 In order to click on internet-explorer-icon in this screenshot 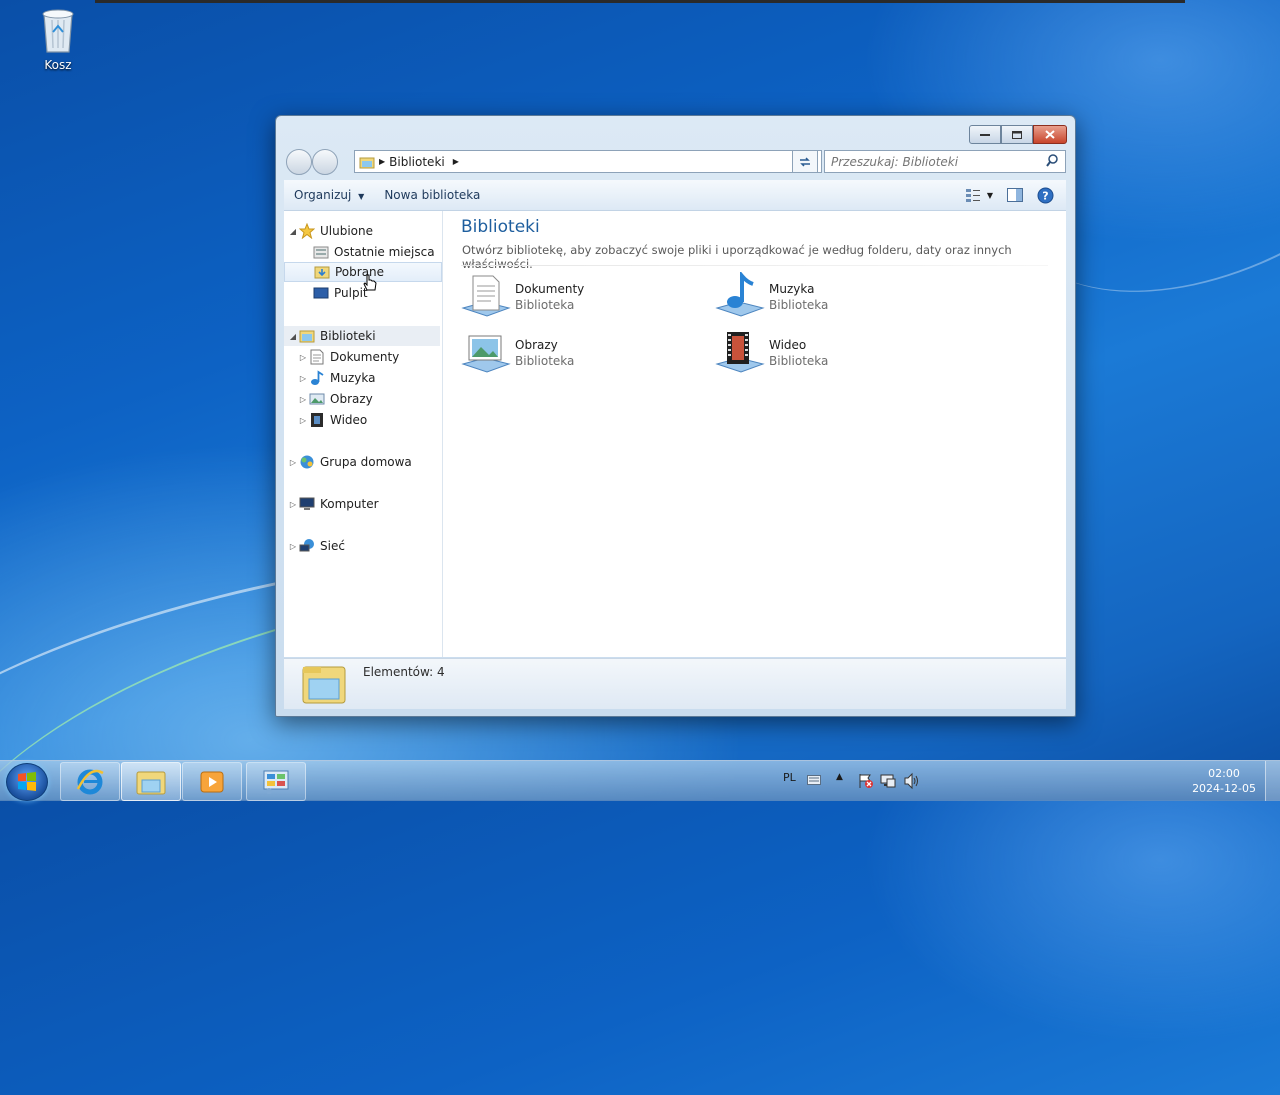, I will do `click(90, 781)`.